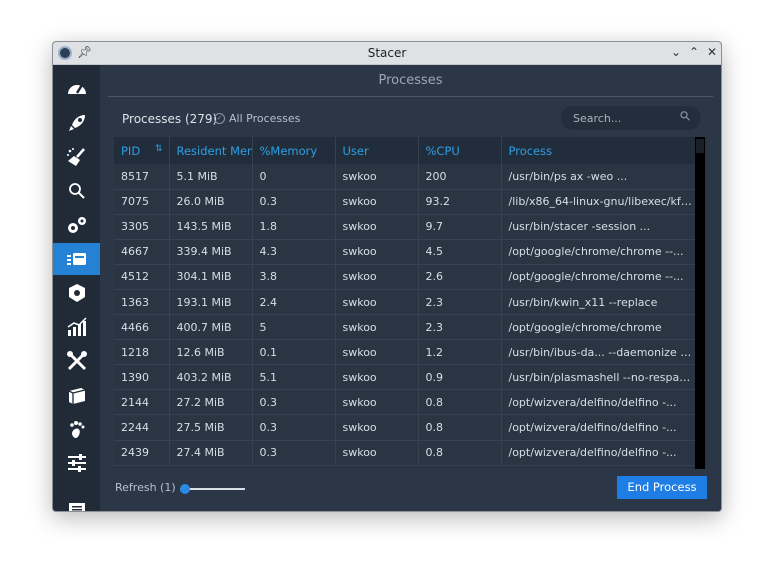  I want to click on table-cell: /usr/bin/plasmashell --no-respawn, so click(598, 377).